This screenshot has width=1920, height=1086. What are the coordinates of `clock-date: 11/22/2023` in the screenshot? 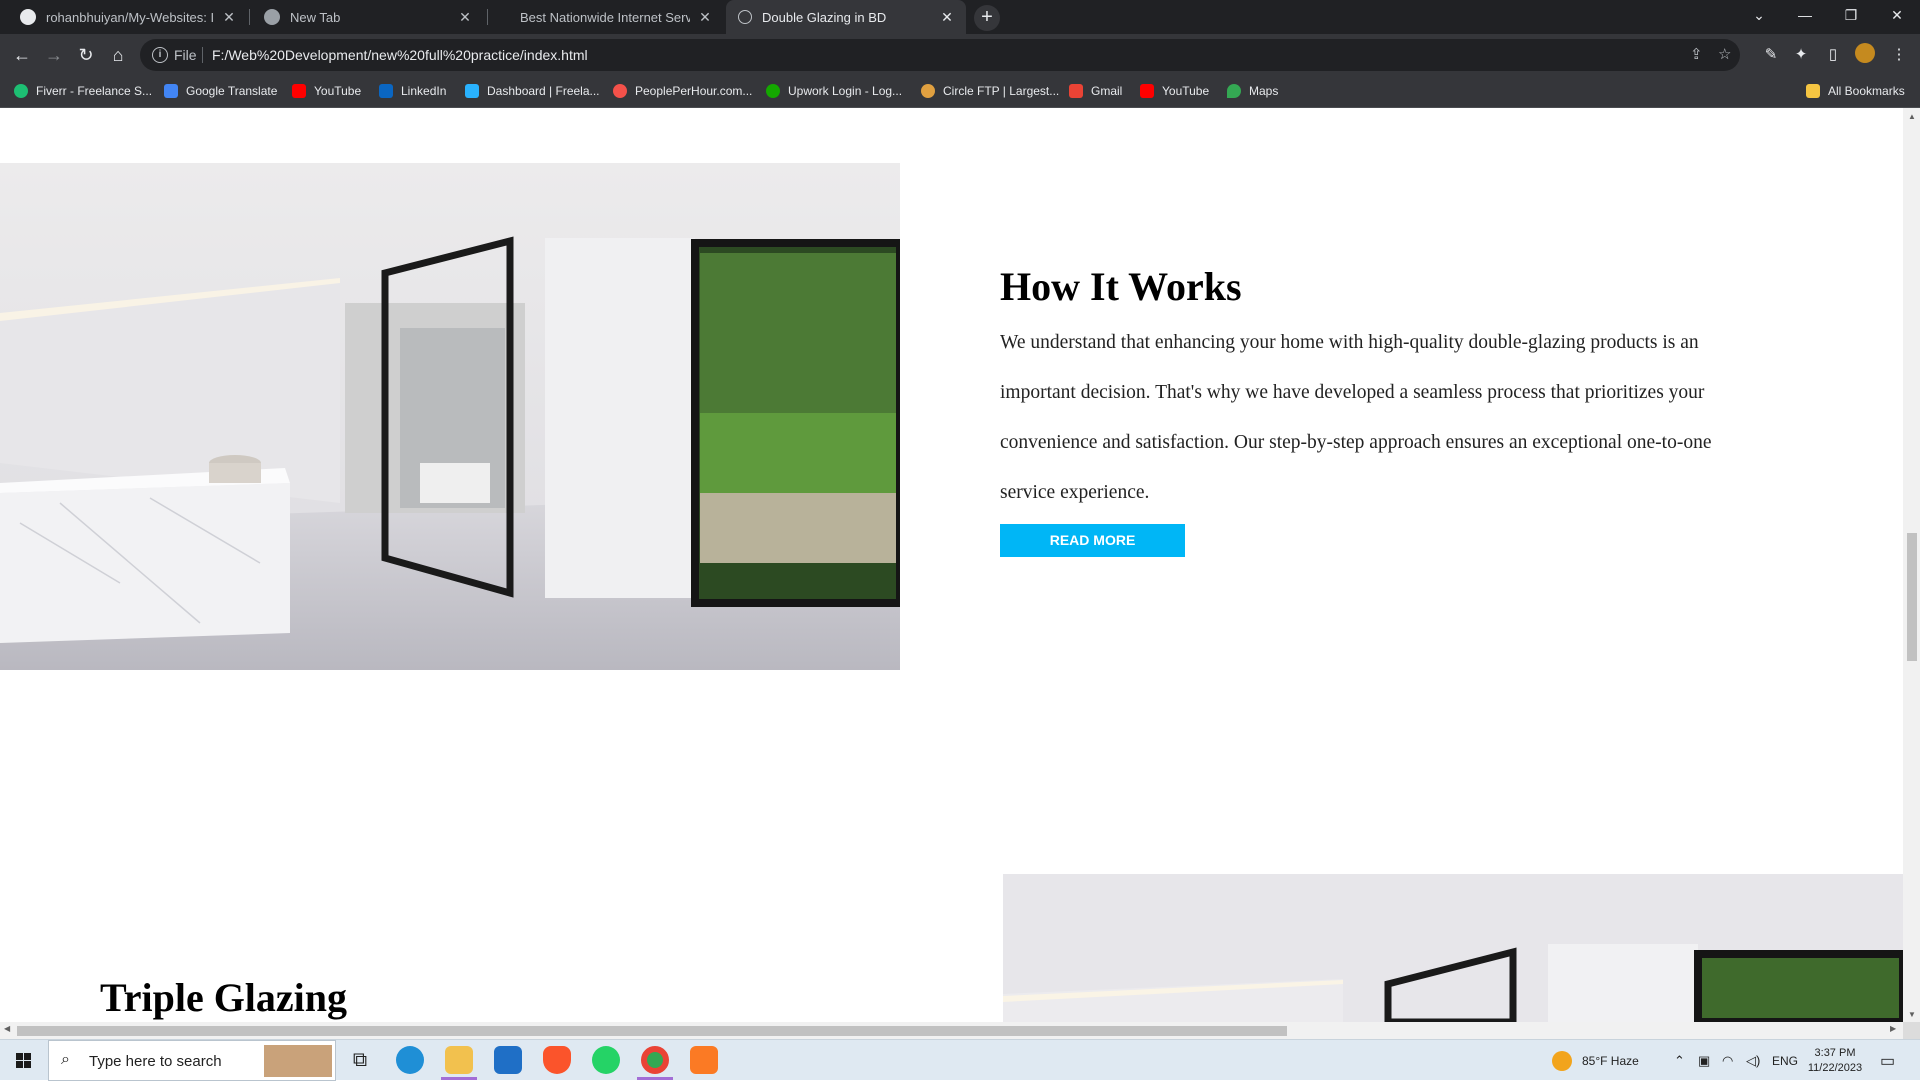 It's located at (1835, 1067).